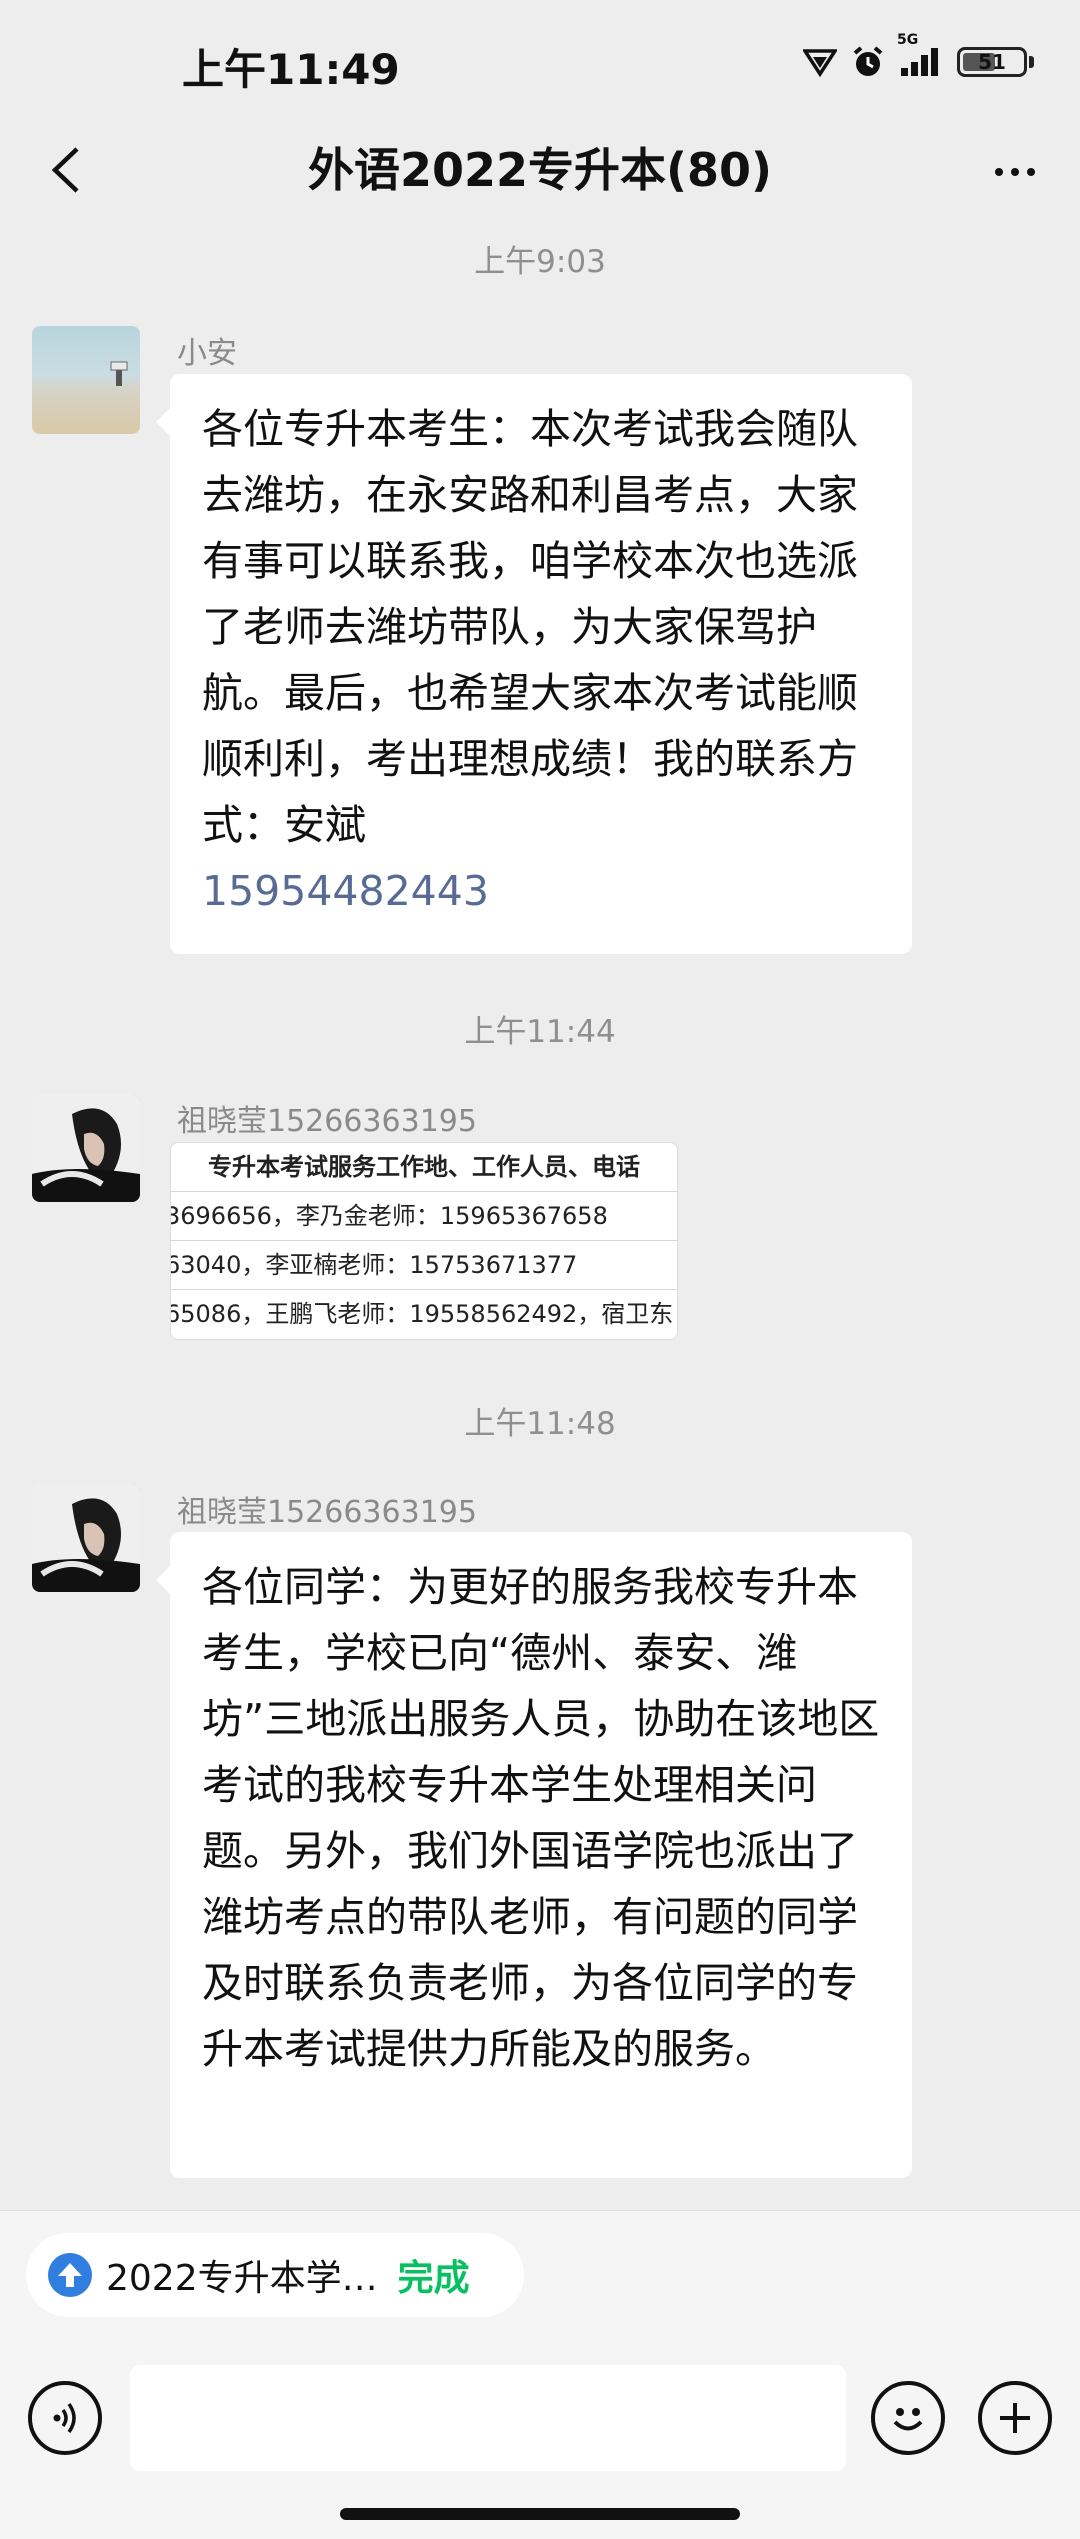 Image resolution: width=1080 pixels, height=2539 pixels. Describe the element at coordinates (868, 62) in the screenshot. I see `alarm-icon` at that location.